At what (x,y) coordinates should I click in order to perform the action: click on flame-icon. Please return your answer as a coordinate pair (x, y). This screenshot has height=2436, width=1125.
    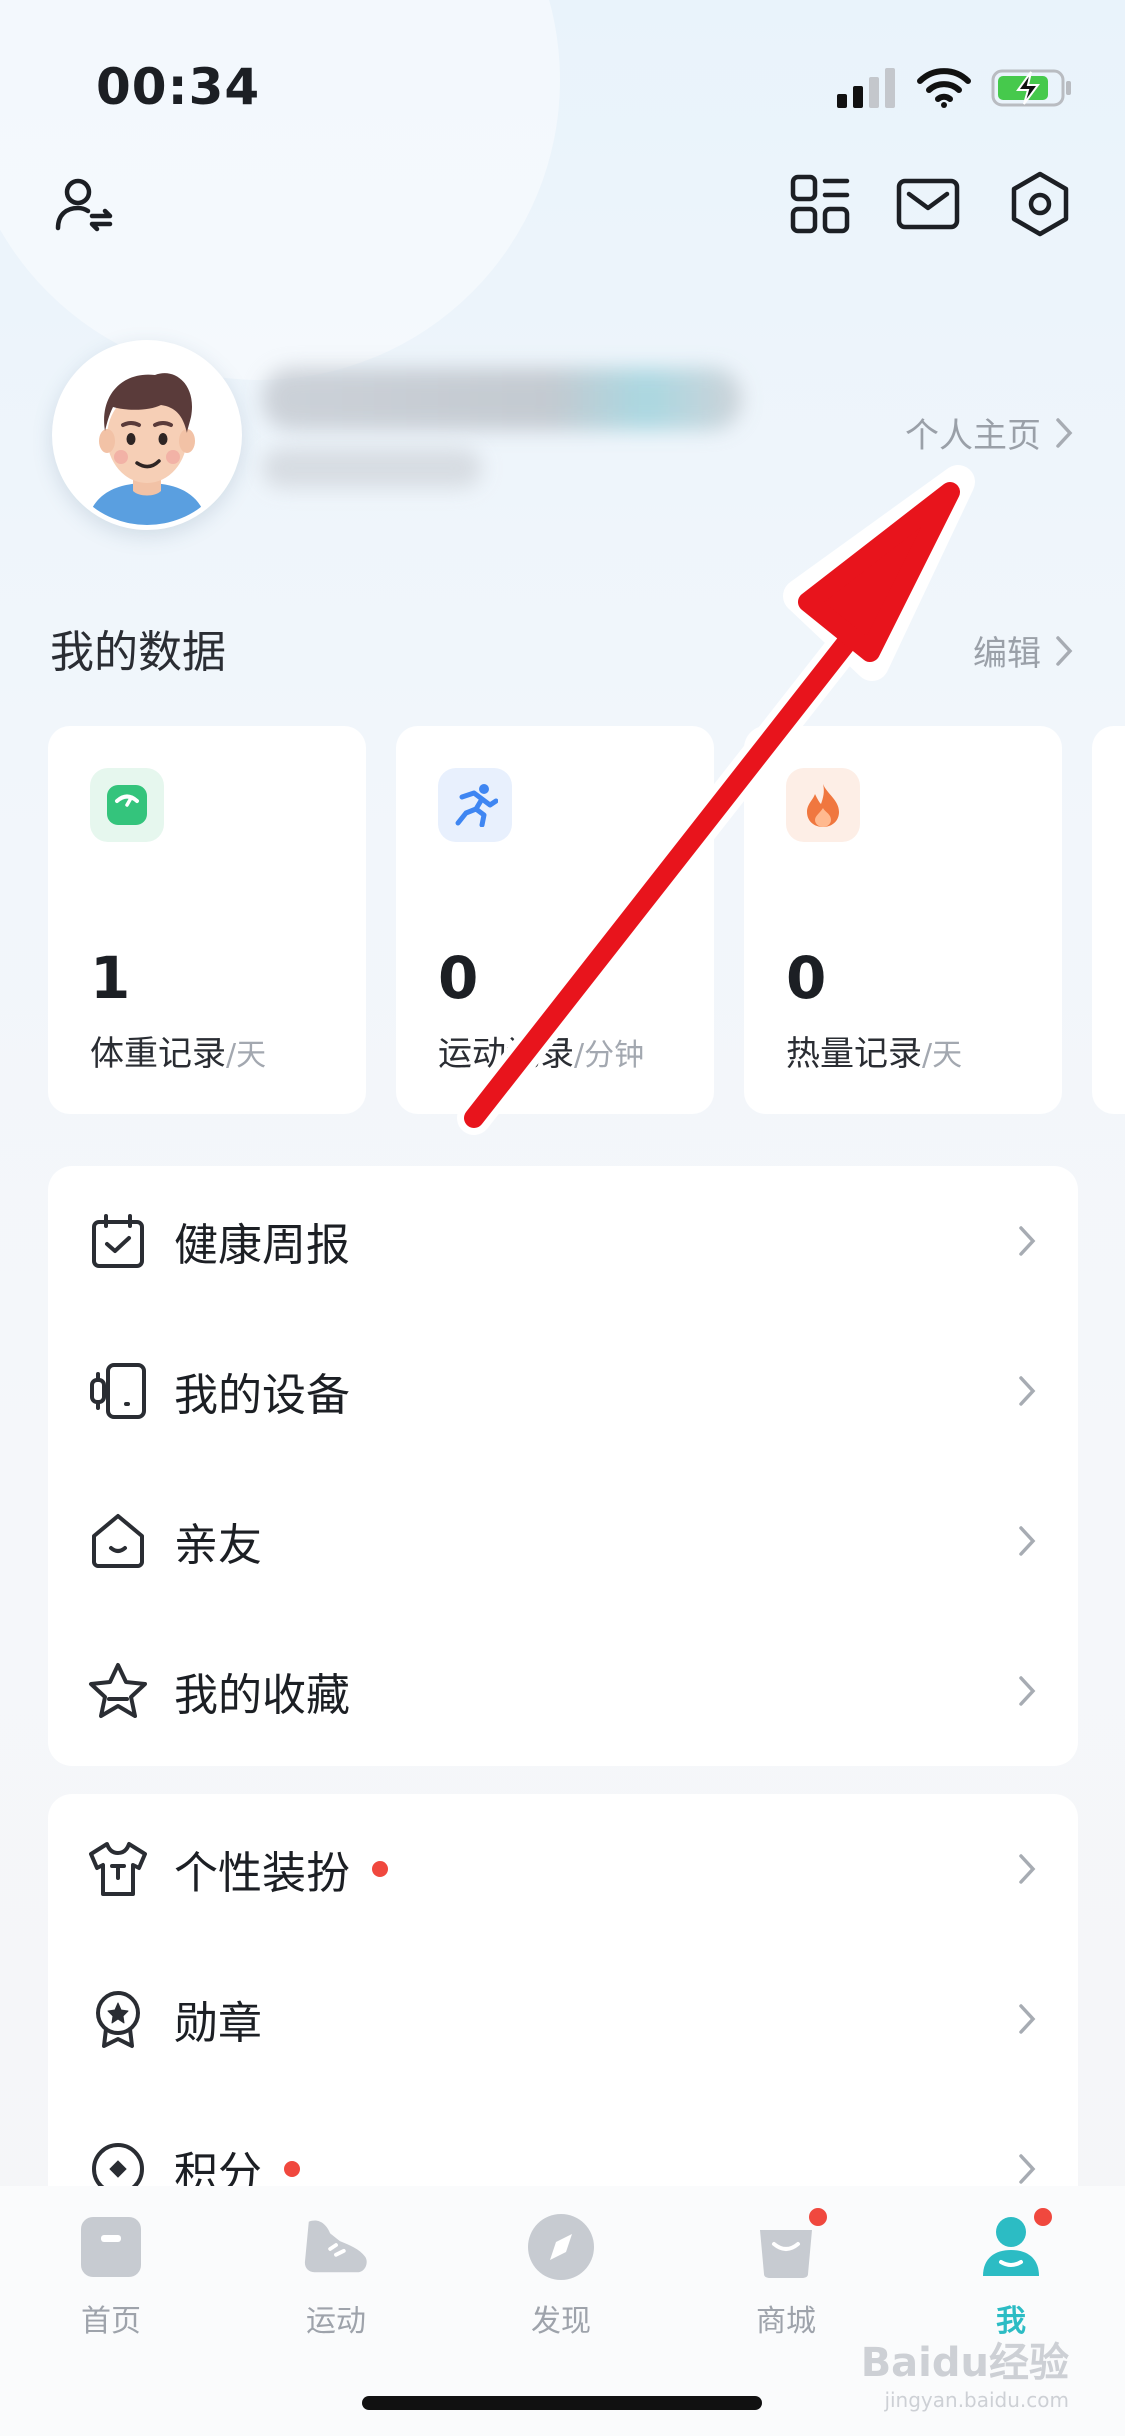
    Looking at the image, I should click on (823, 805).